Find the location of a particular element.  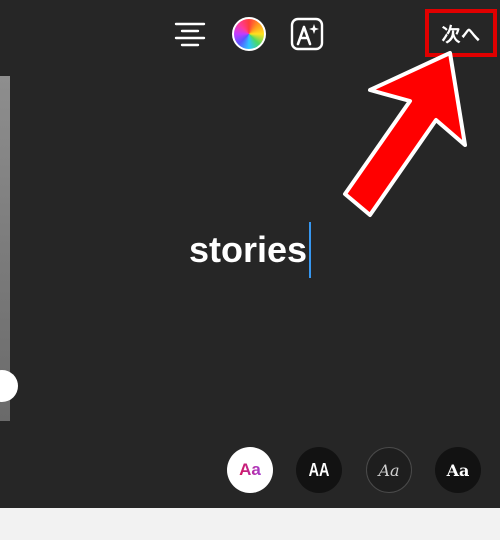

story-text-area: stories is located at coordinates (250, 250).